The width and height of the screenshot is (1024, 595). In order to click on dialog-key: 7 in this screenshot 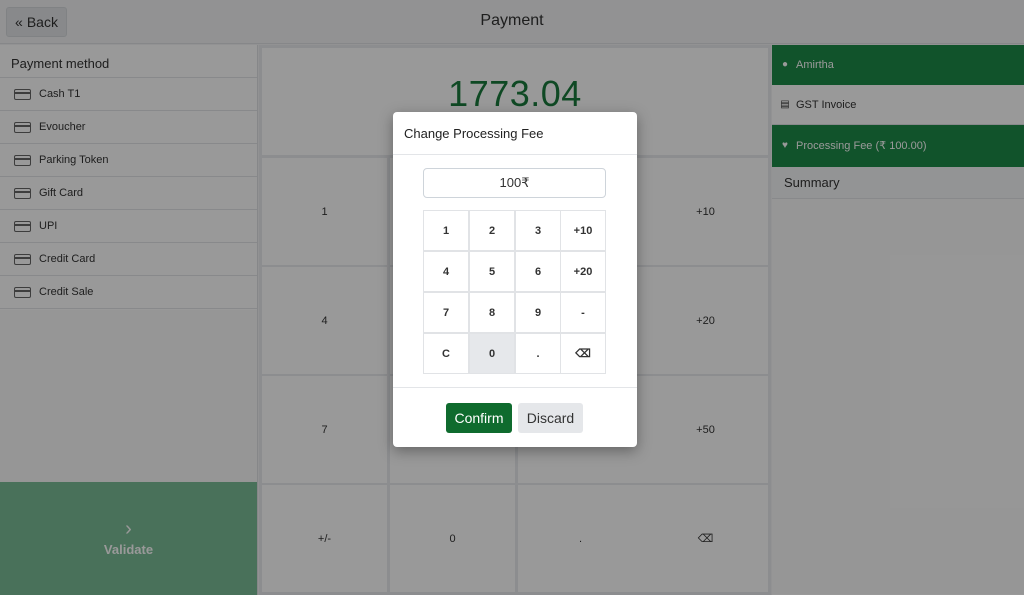, I will do `click(446, 312)`.